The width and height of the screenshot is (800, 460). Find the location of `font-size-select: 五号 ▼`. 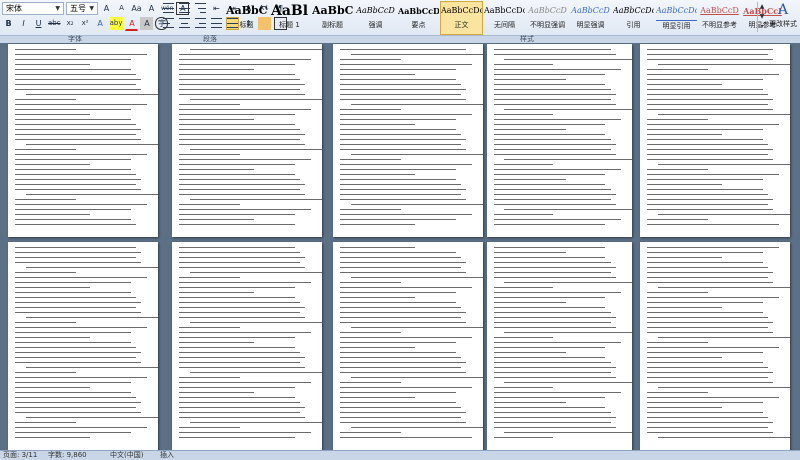

font-size-select: 五号 ▼ is located at coordinates (82, 8).